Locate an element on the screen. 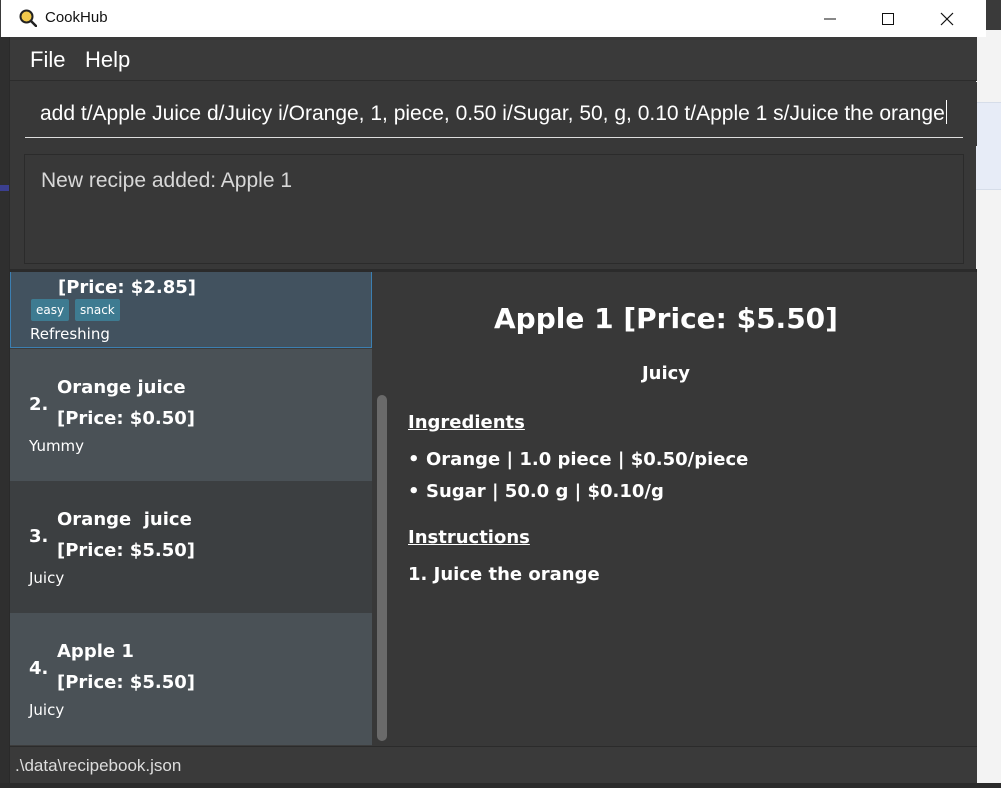 Image resolution: width=1001 pixels, height=788 pixels. close-button is located at coordinates (947, 18).